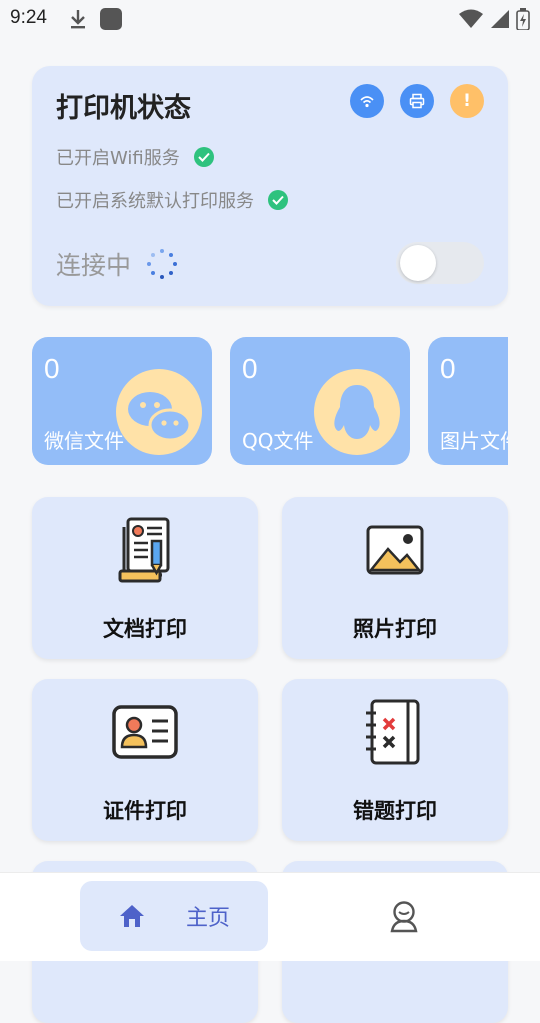 The width and height of the screenshot is (540, 1023). I want to click on wifi-button, so click(367, 101).